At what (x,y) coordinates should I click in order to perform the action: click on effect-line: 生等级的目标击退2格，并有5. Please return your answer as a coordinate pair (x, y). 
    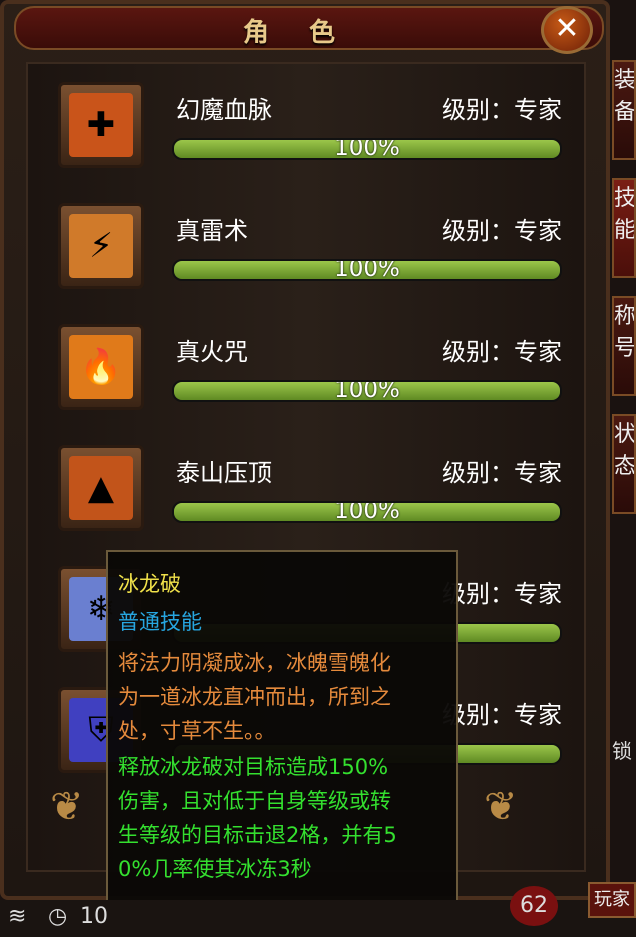
    Looking at the image, I should click on (257, 835).